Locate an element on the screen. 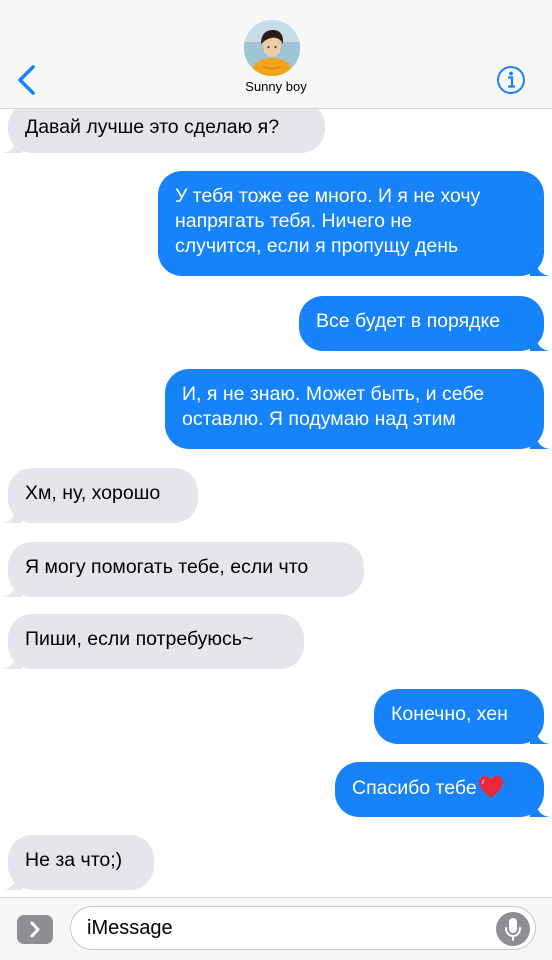 The image size is (552, 960). message-input: iMessage is located at coordinates (303, 928).